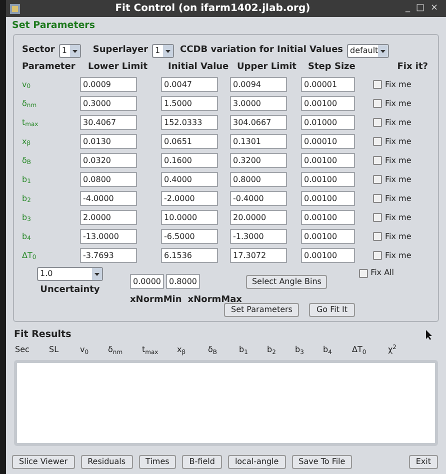 This screenshot has height=474, width=446. What do you see at coordinates (189, 179) in the screenshot?
I see `initial-value-field: 0.4000` at bounding box center [189, 179].